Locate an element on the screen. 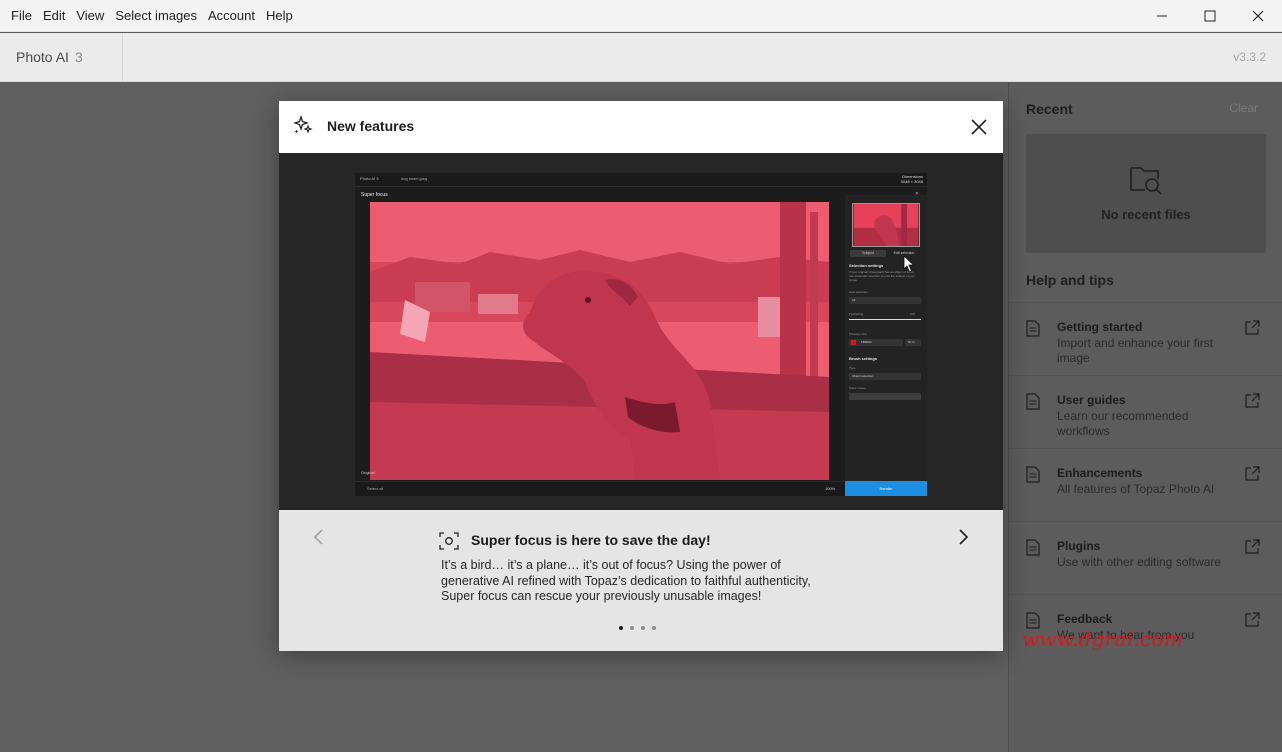  preview-brush-settings: Brush settings is located at coordinates (863, 358).